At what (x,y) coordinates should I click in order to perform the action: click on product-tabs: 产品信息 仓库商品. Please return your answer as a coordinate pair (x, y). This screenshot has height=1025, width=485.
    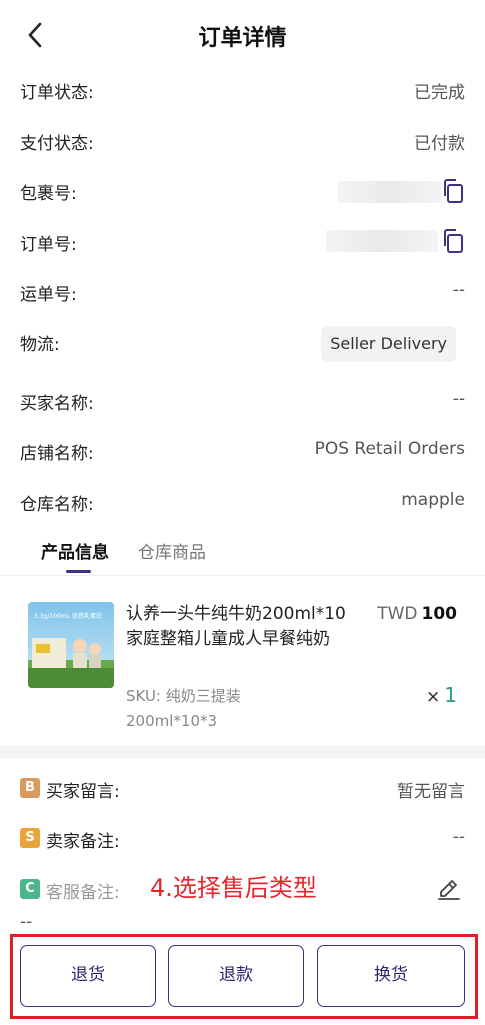
    Looking at the image, I should click on (242, 553).